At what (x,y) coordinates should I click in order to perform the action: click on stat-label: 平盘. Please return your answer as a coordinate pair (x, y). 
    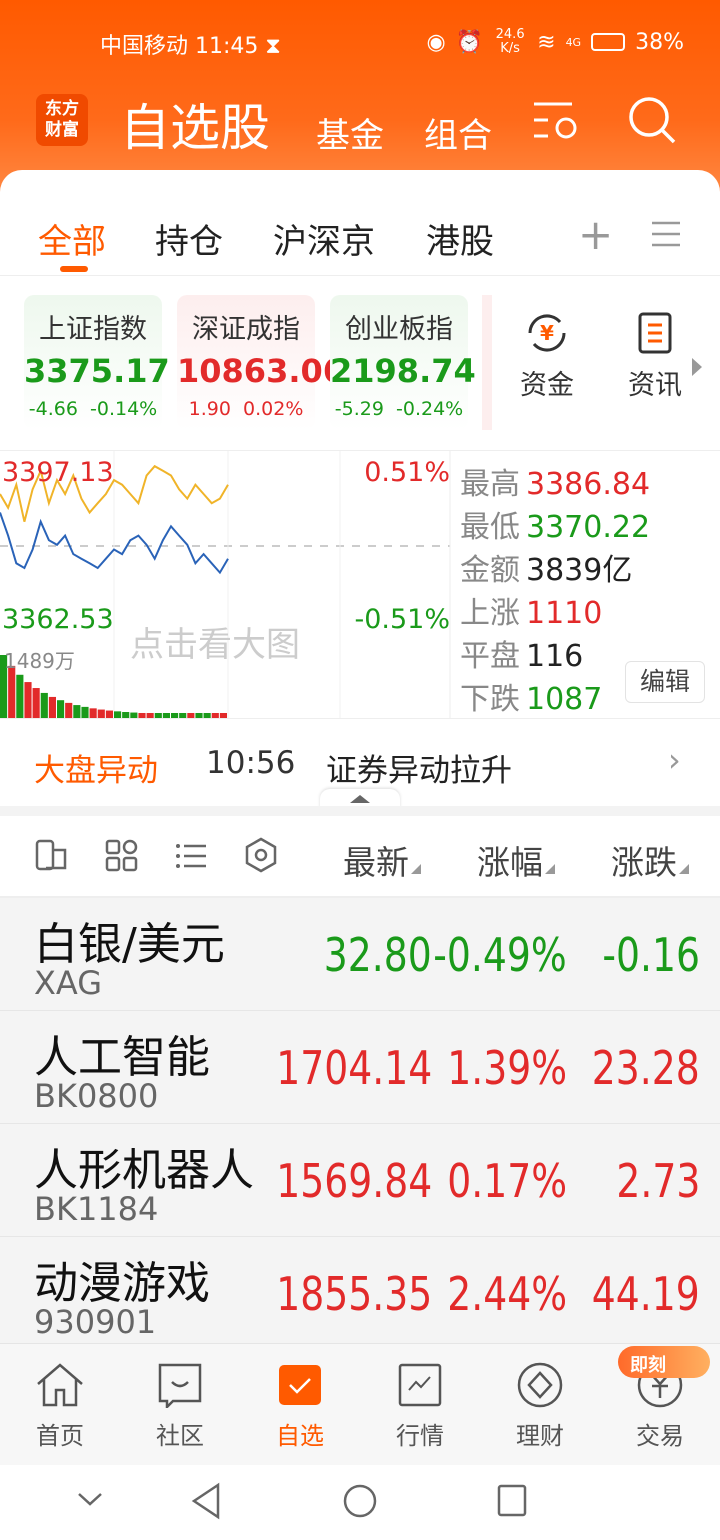
    Looking at the image, I should click on (490, 656).